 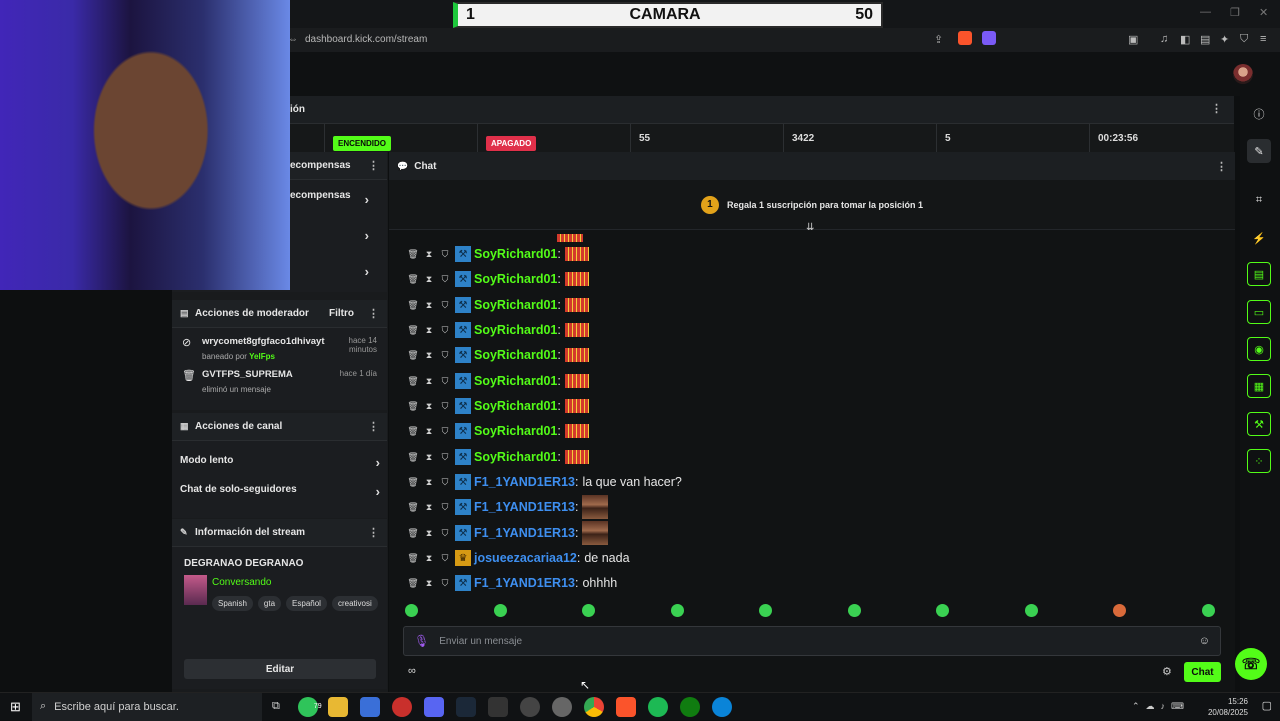 What do you see at coordinates (1259, 238) in the screenshot?
I see `bolt-icon: ⚡` at bounding box center [1259, 238].